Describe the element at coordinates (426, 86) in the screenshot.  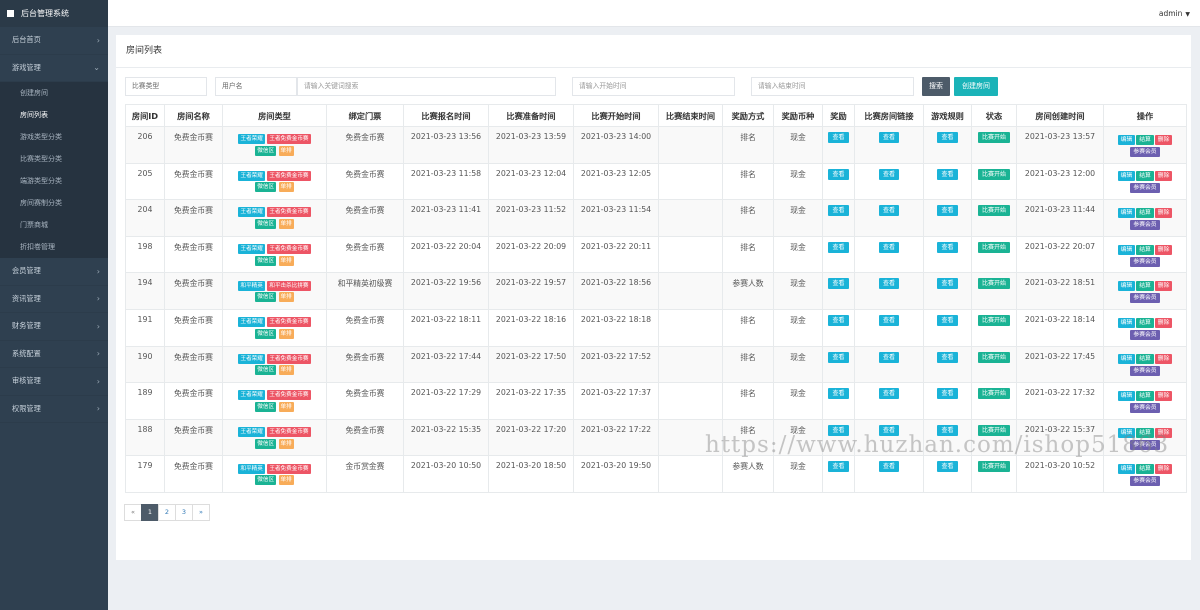
I see `keyword-input: 请输入关键词搜索` at that location.